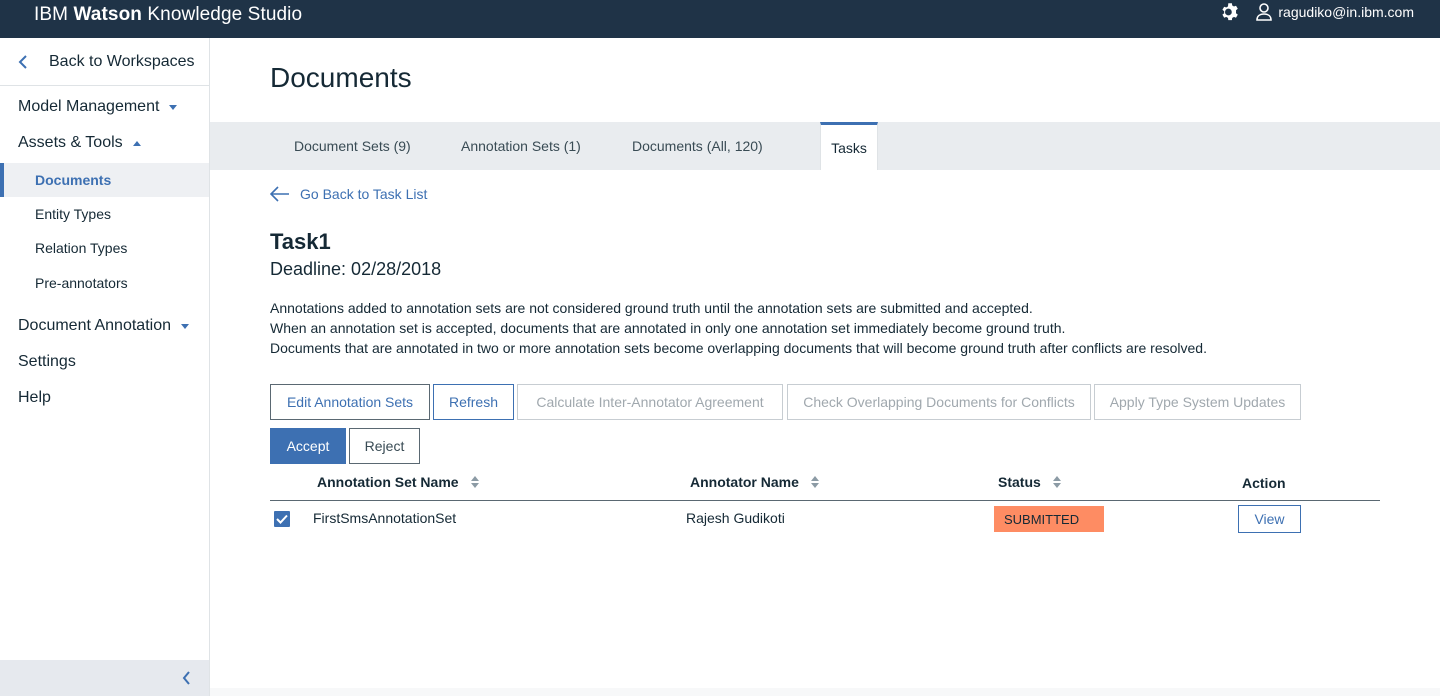  Describe the element at coordinates (104, 283) in the screenshot. I see `sidebar-item-pre-annotators: Pre-annotators` at that location.